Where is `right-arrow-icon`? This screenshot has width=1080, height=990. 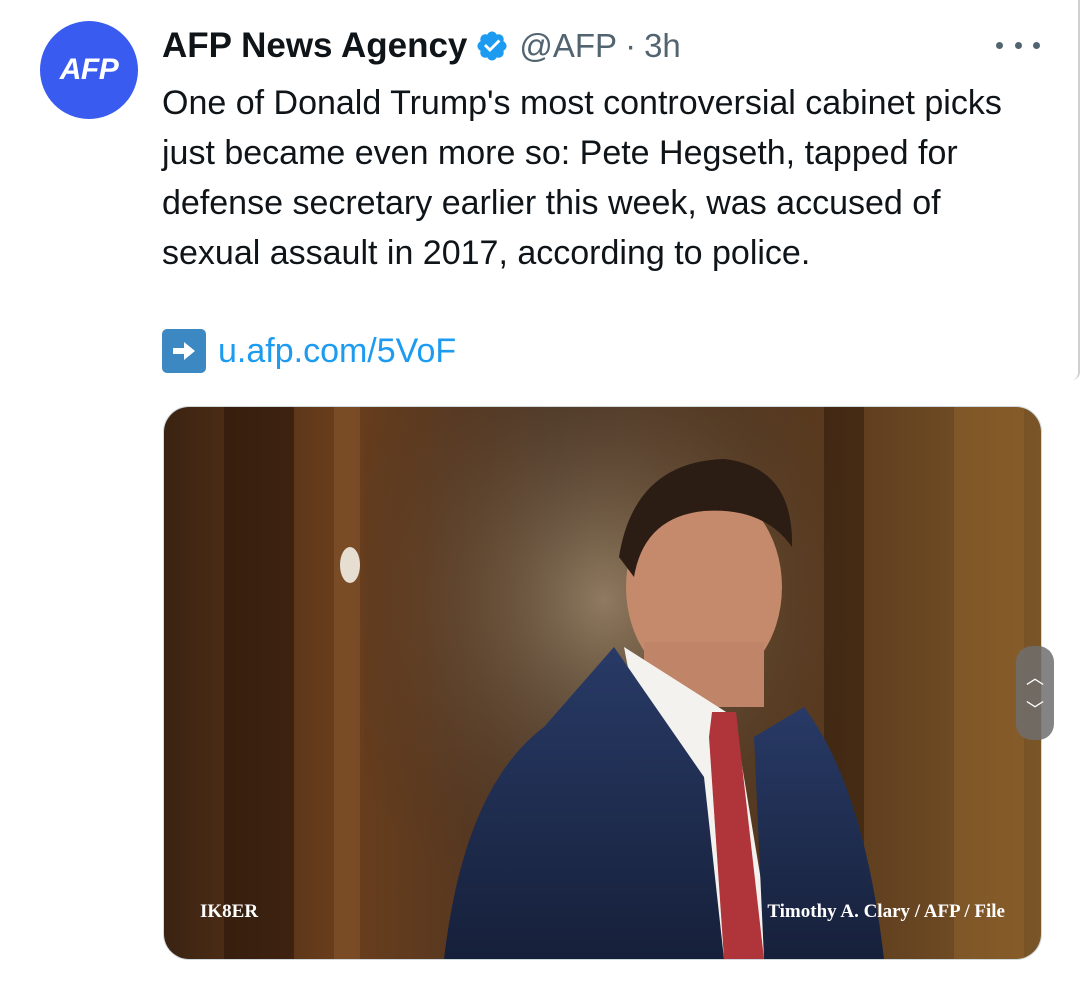
right-arrow-icon is located at coordinates (184, 351).